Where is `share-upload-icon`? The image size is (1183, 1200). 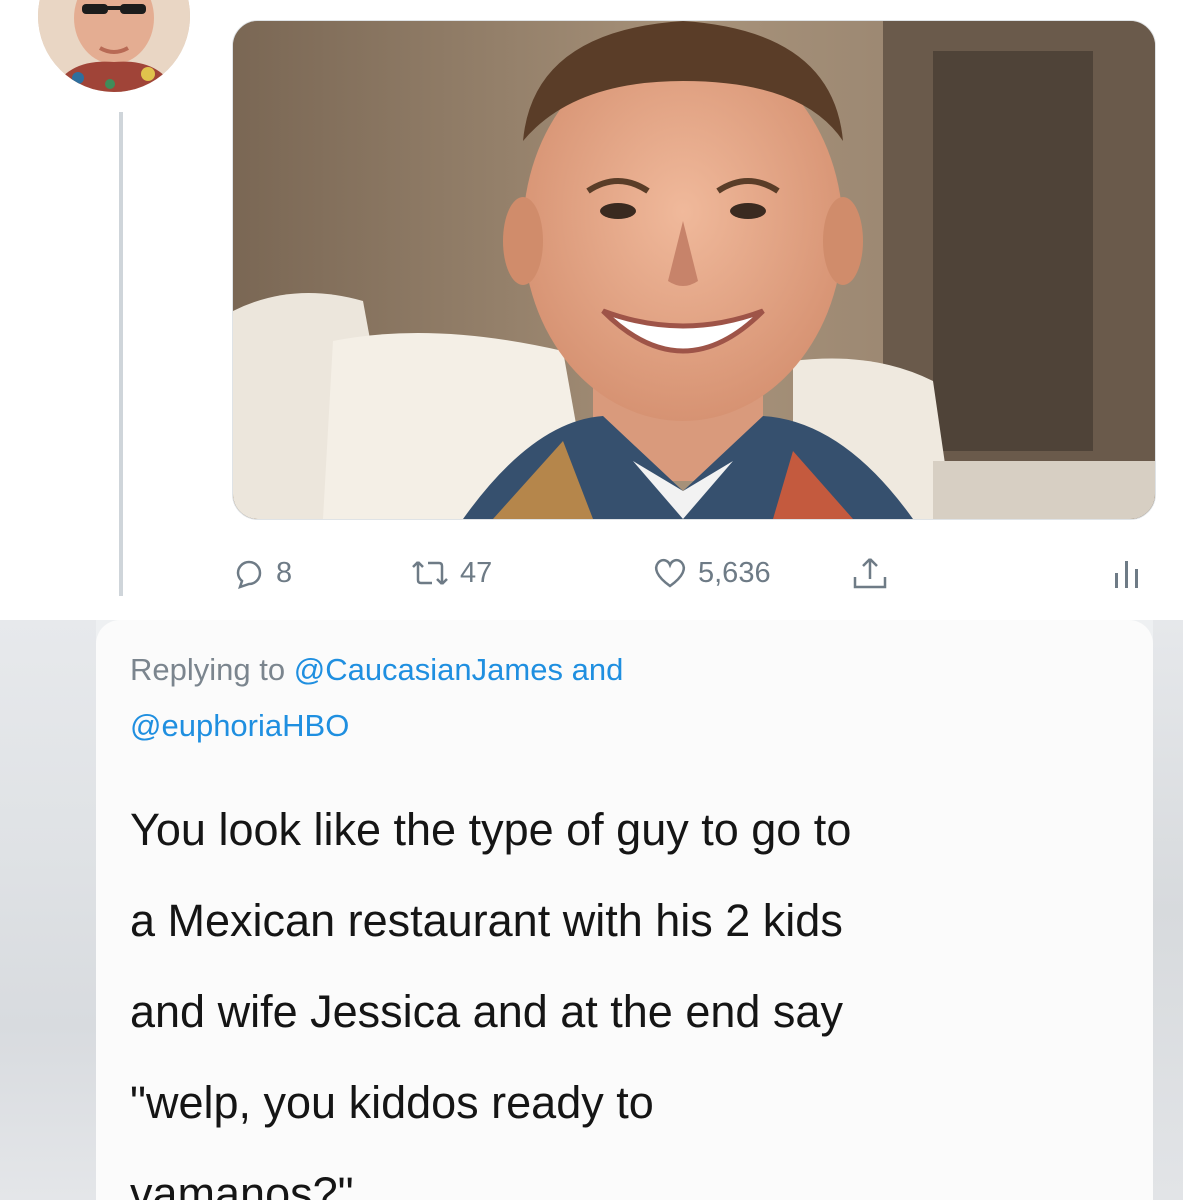
share-upload-icon is located at coordinates (870, 573).